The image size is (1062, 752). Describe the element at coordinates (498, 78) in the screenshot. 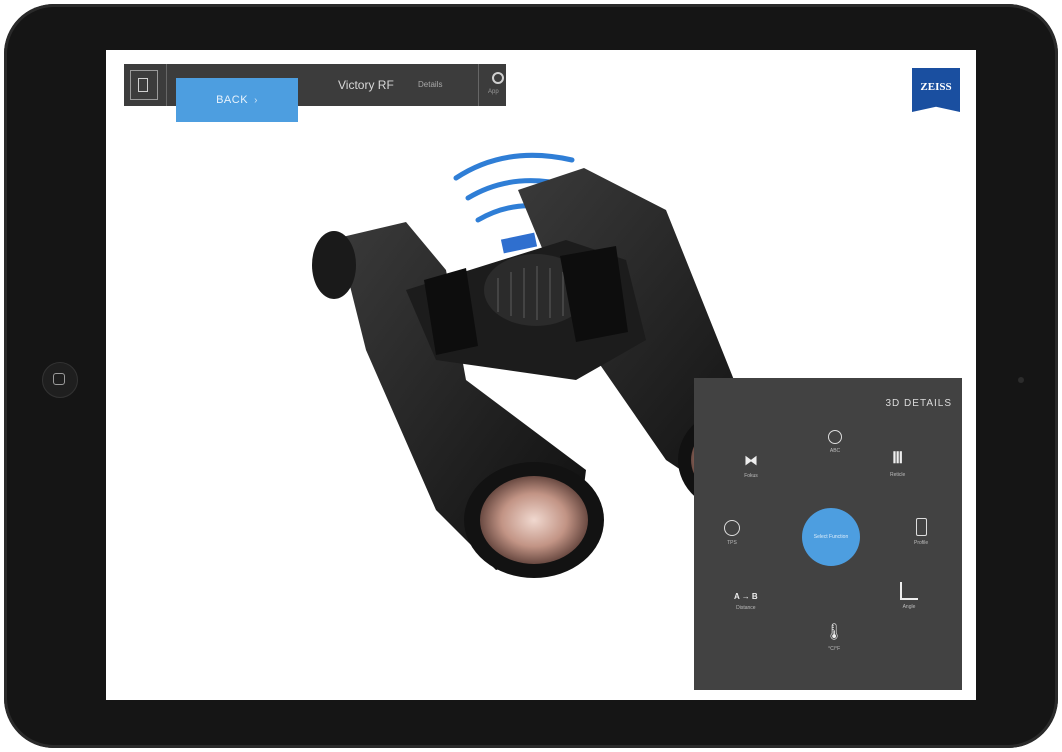

I see `settings-icon` at that location.